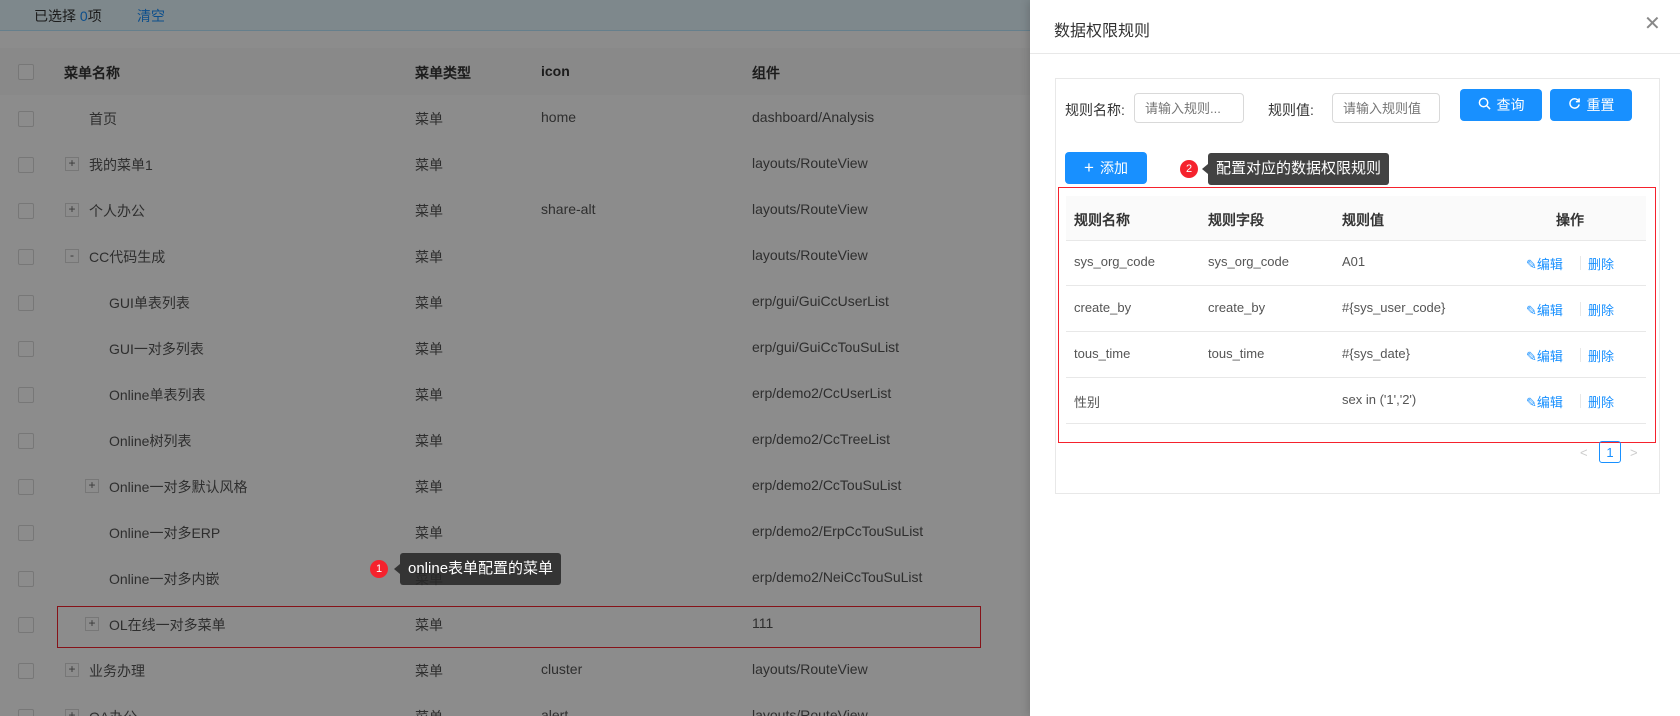  What do you see at coordinates (1189, 108) in the screenshot?
I see `rule-name-input` at bounding box center [1189, 108].